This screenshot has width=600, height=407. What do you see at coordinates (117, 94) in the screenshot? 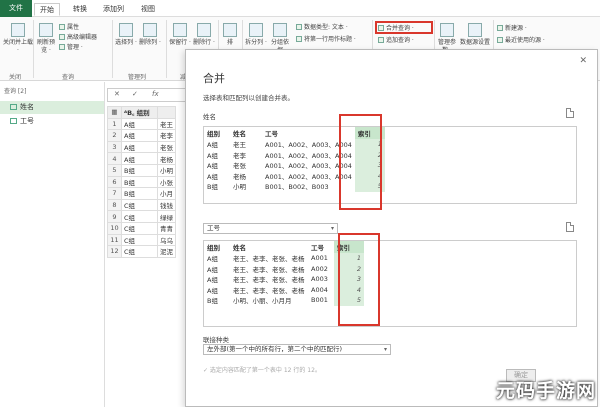
I see `cancel-icon: ✕` at bounding box center [117, 94].